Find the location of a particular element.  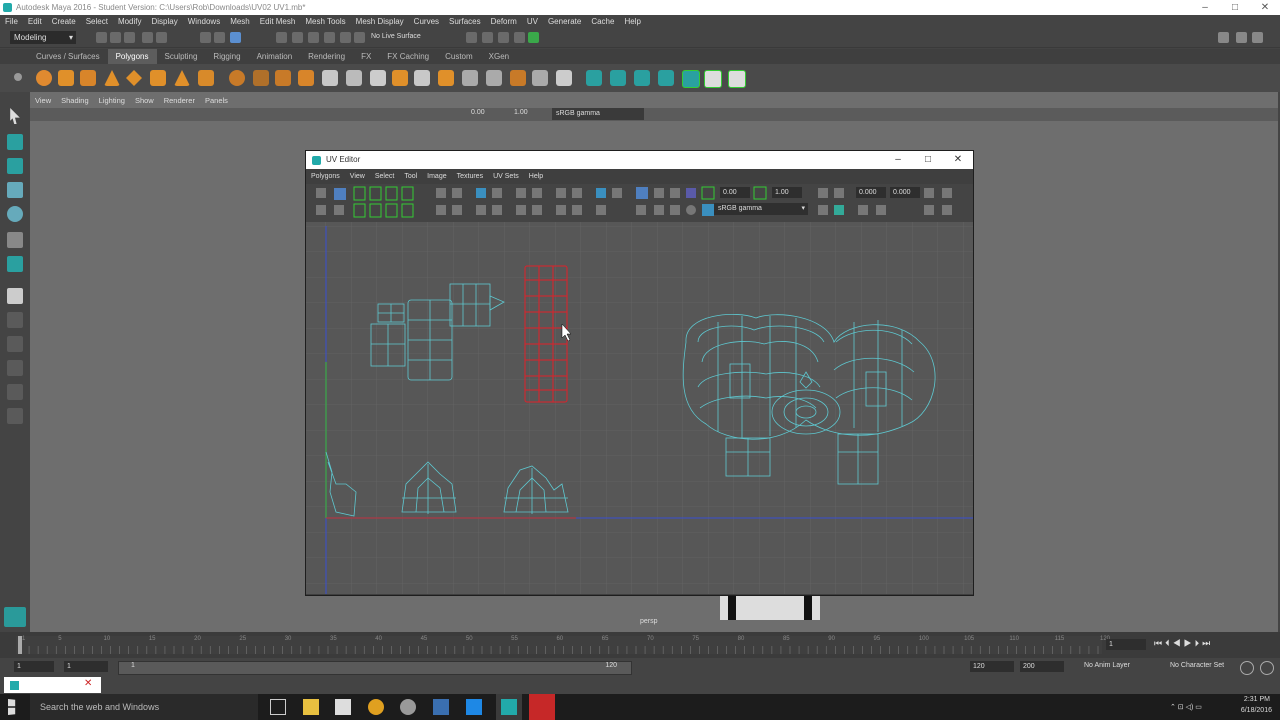

uv-menu-polygons: Polygons is located at coordinates (325, 176).